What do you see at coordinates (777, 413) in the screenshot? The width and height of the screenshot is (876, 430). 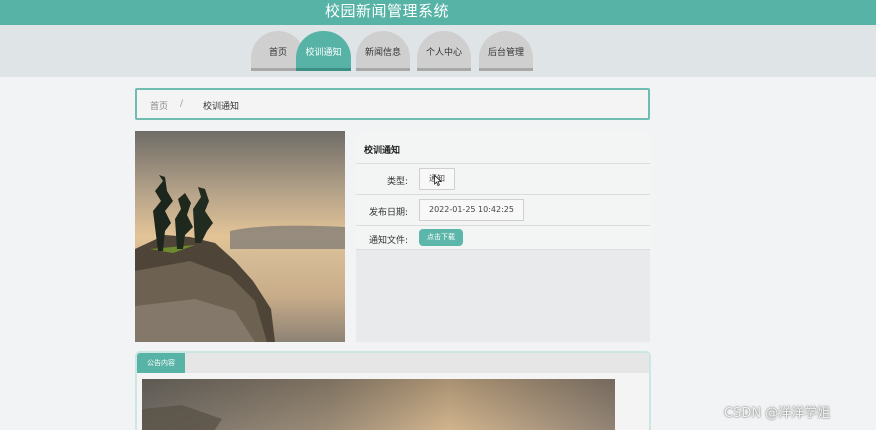 I see `csdn-watermark: CSDN @洋洋学姐` at bounding box center [777, 413].